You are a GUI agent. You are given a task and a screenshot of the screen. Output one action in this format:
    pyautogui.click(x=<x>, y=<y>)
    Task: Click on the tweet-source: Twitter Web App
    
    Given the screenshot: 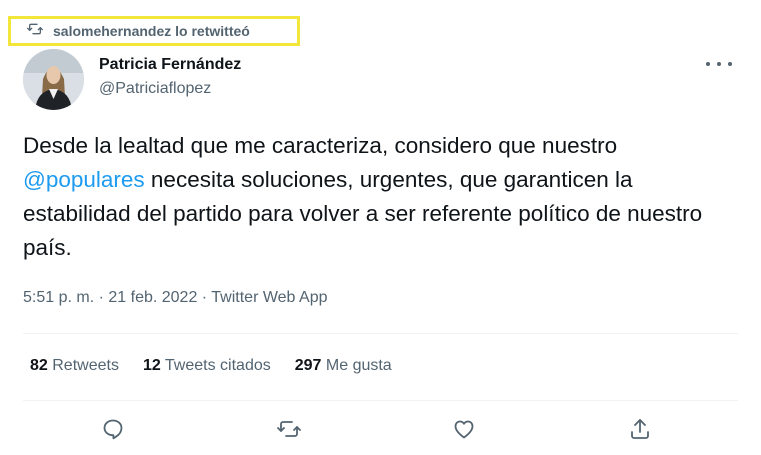 What is the action you would take?
    pyautogui.click(x=269, y=297)
    